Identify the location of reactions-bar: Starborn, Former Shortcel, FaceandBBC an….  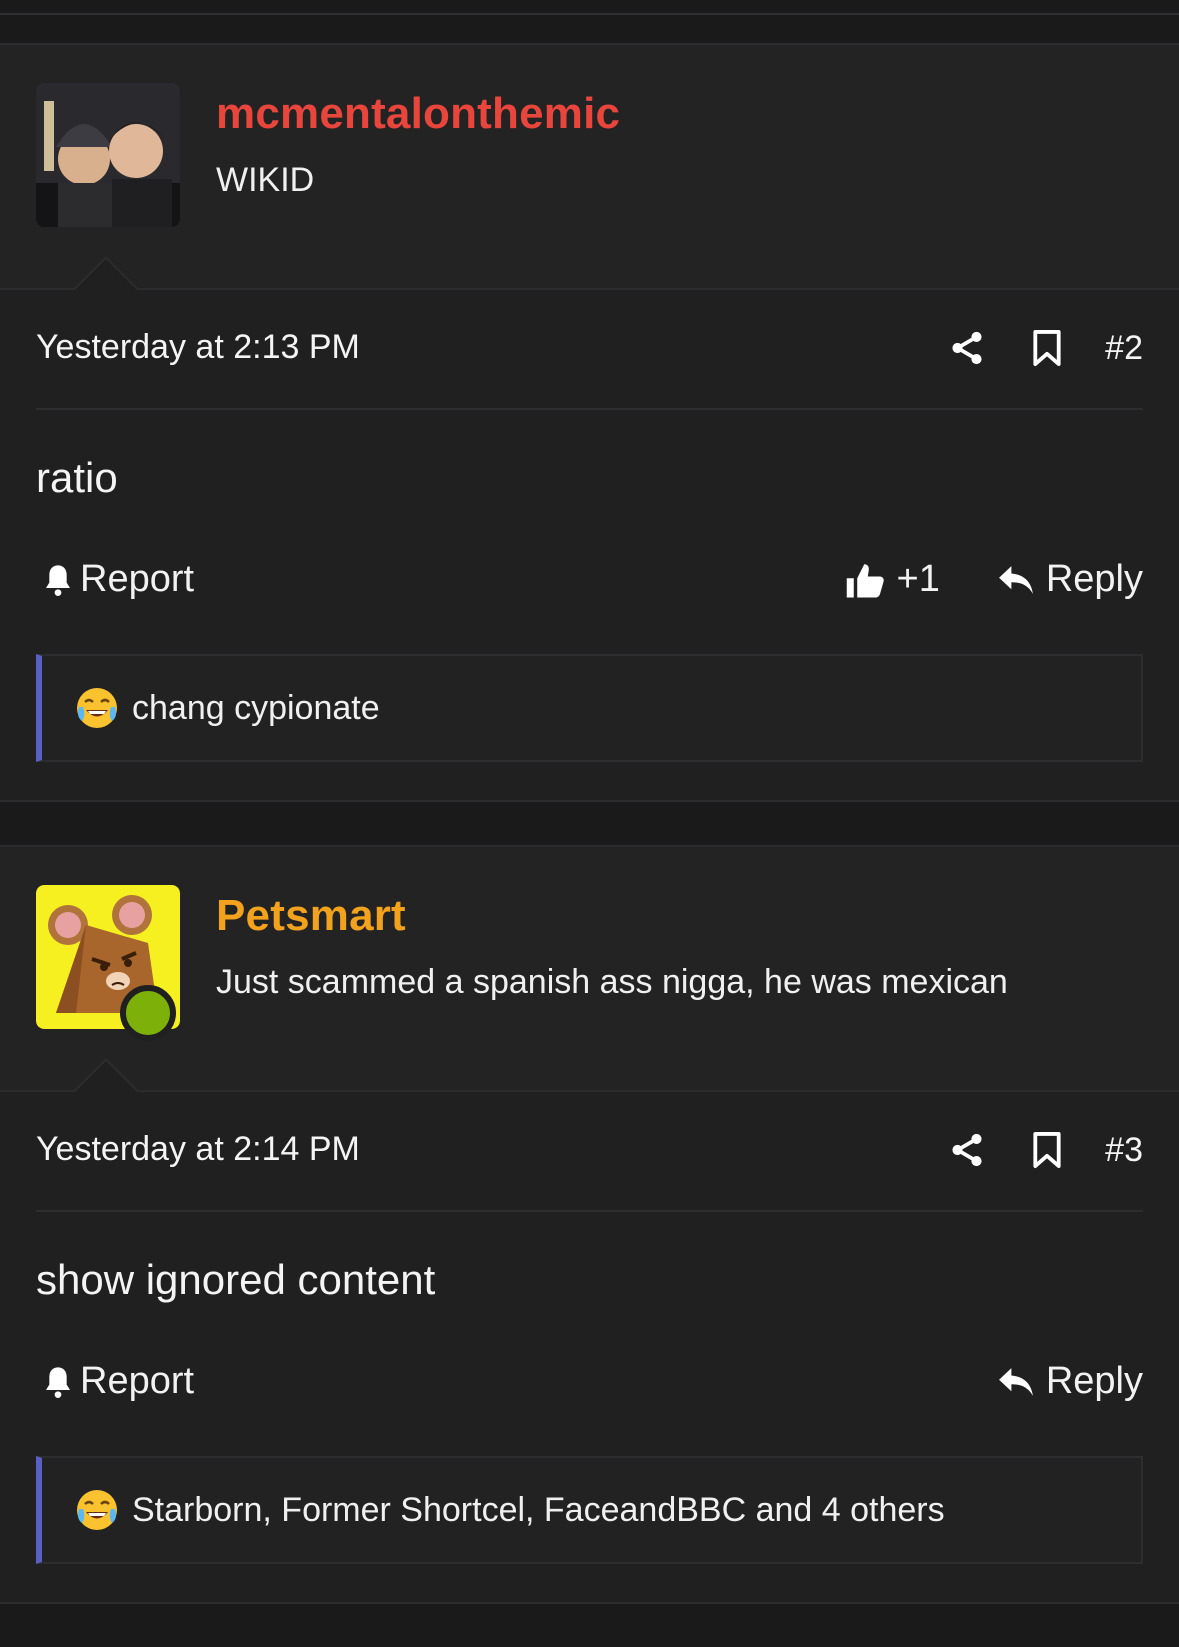
(589, 1510).